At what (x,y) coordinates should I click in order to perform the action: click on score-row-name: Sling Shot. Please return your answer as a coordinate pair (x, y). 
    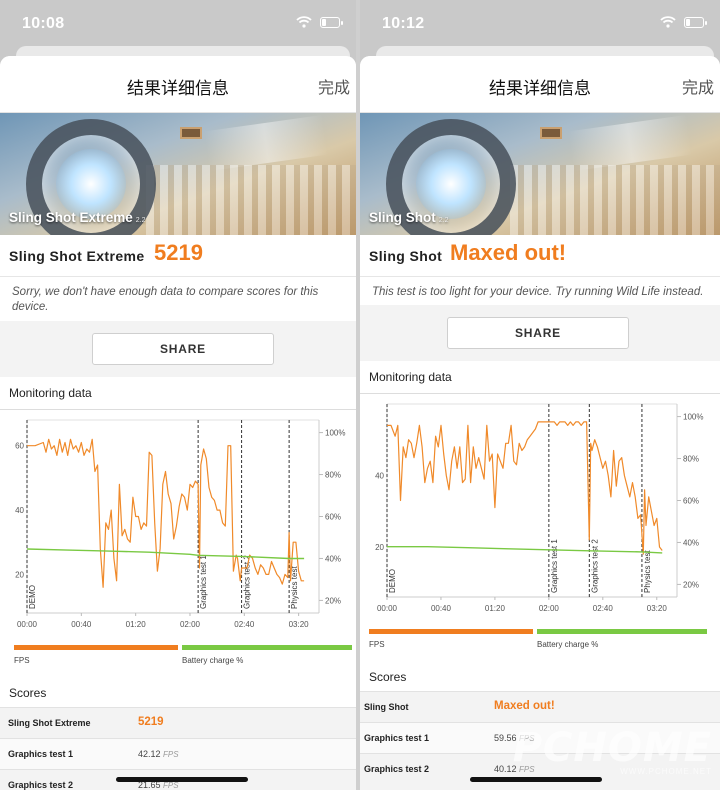
    Looking at the image, I should click on (386, 707).